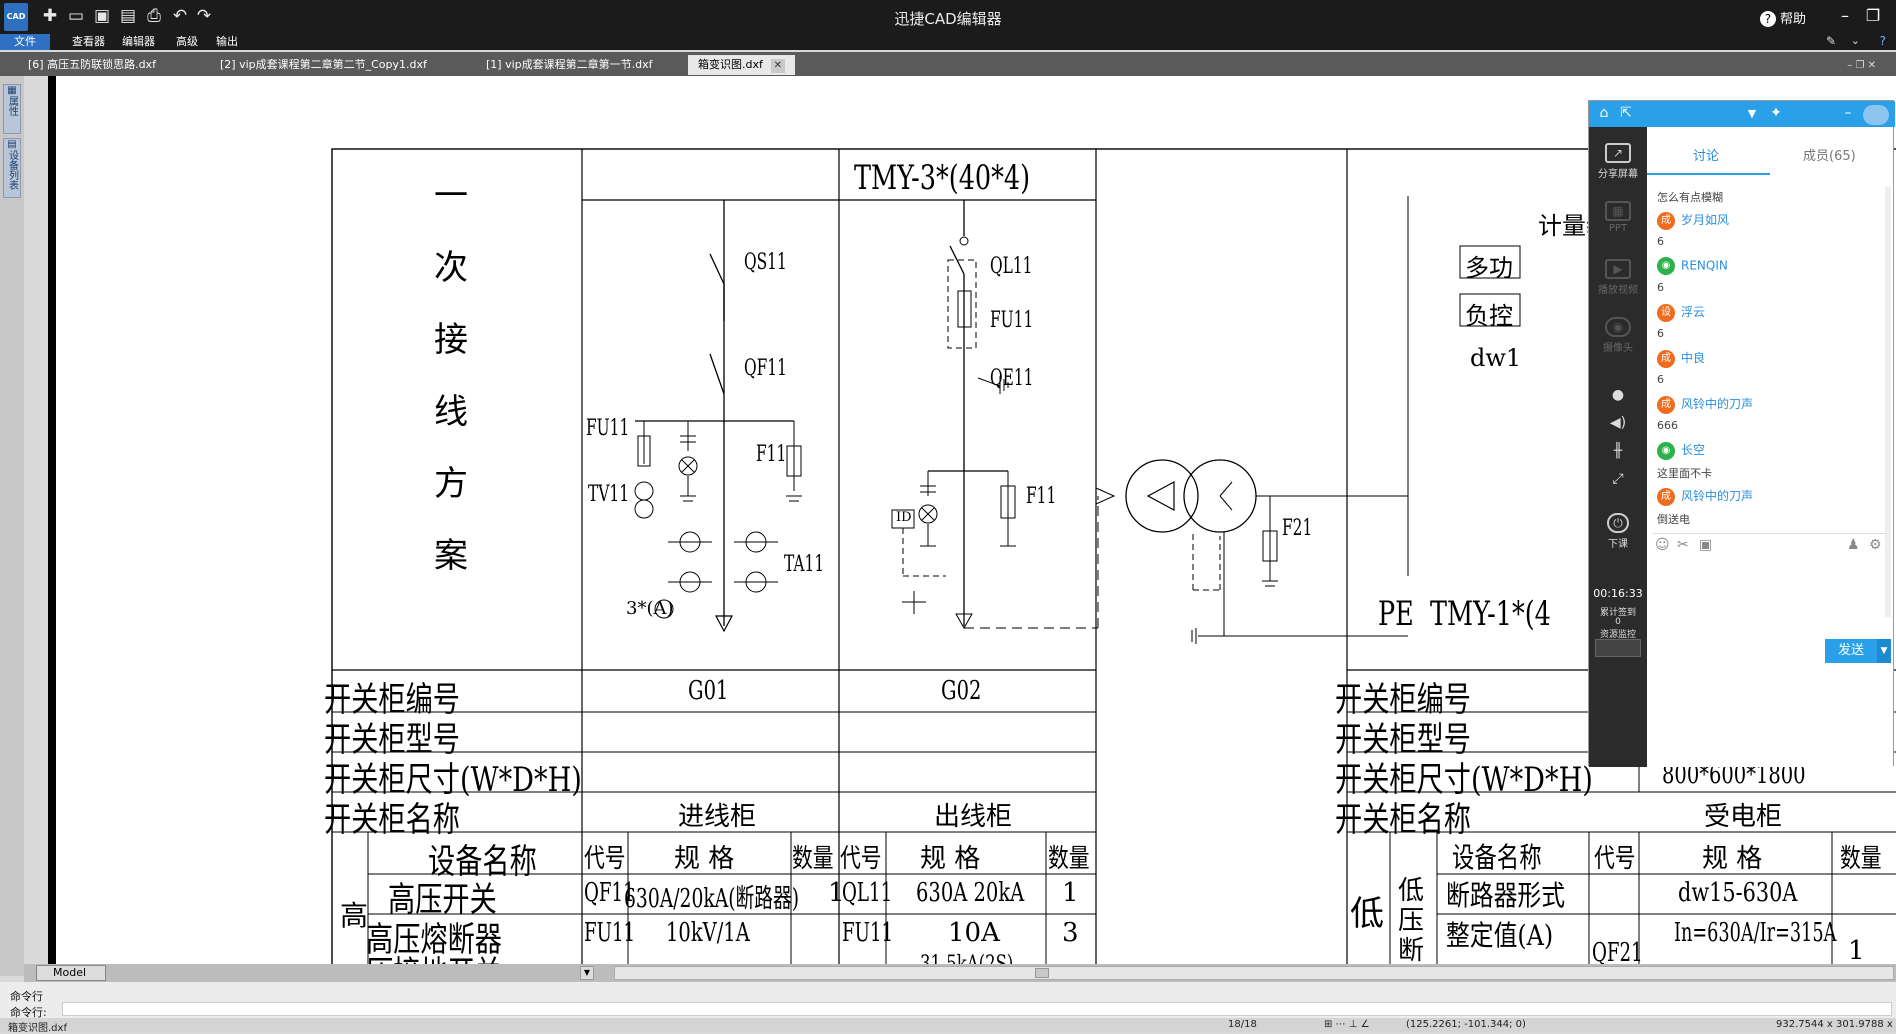  What do you see at coordinates (741, 65) in the screenshot?
I see `tab-doc-active: 箱变识图.dxf ✕` at bounding box center [741, 65].